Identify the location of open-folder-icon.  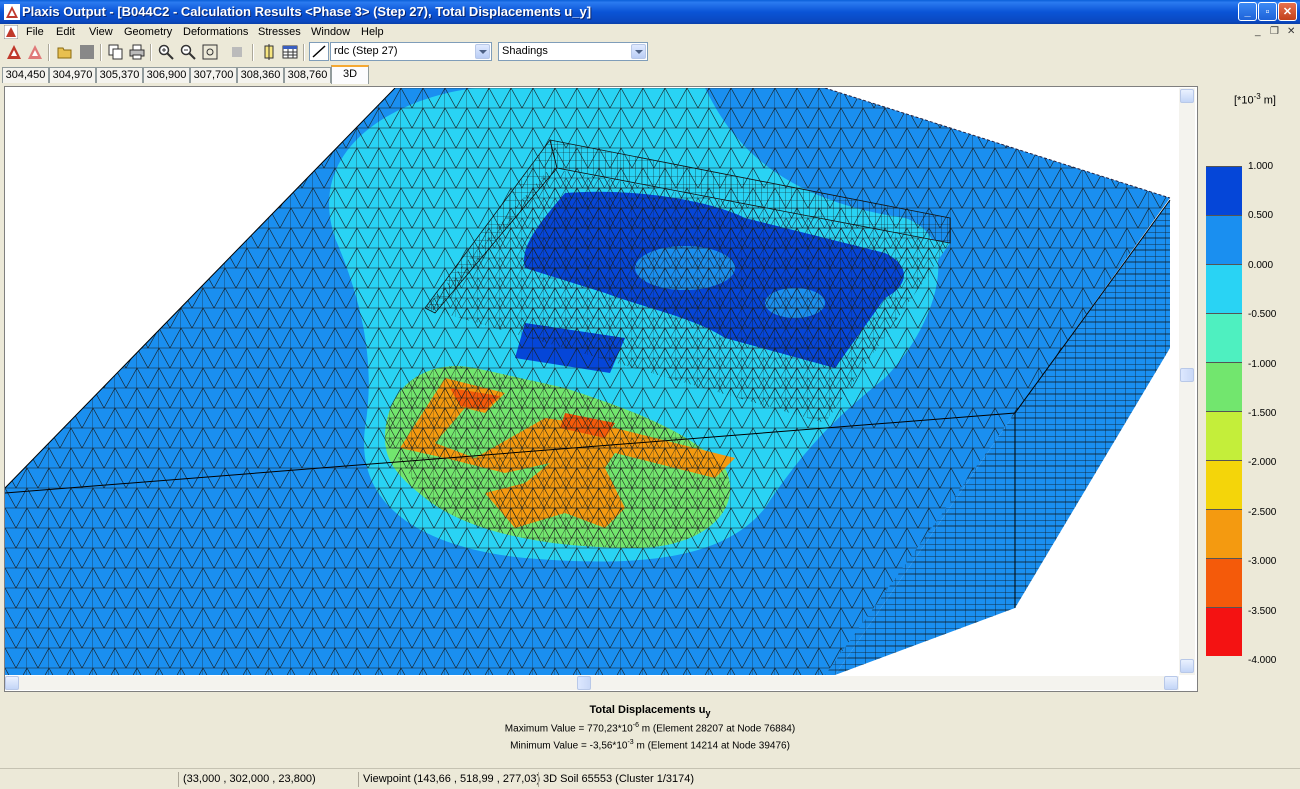
(65, 52).